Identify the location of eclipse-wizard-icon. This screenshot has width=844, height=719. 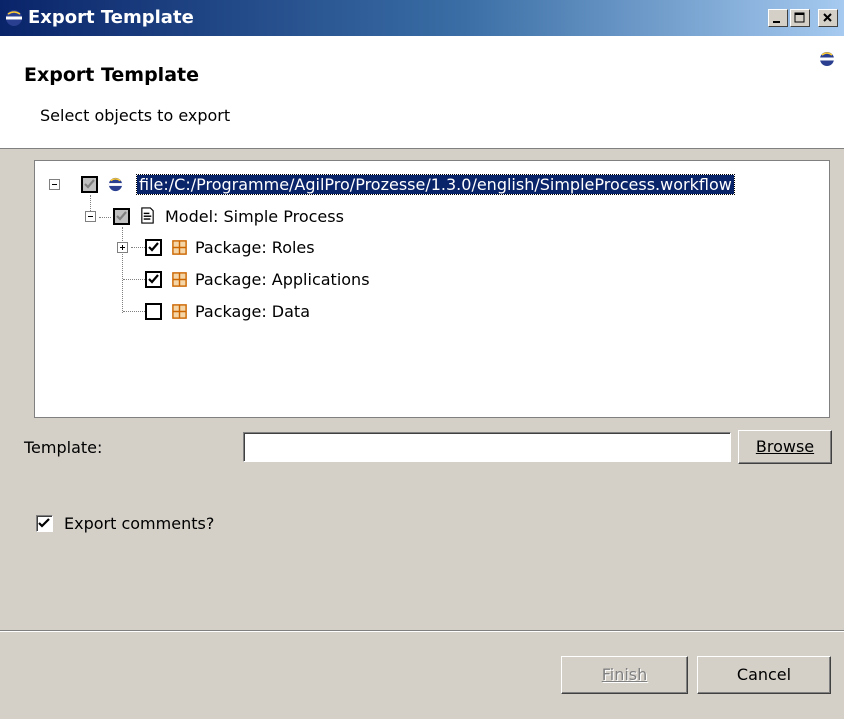
(827, 59).